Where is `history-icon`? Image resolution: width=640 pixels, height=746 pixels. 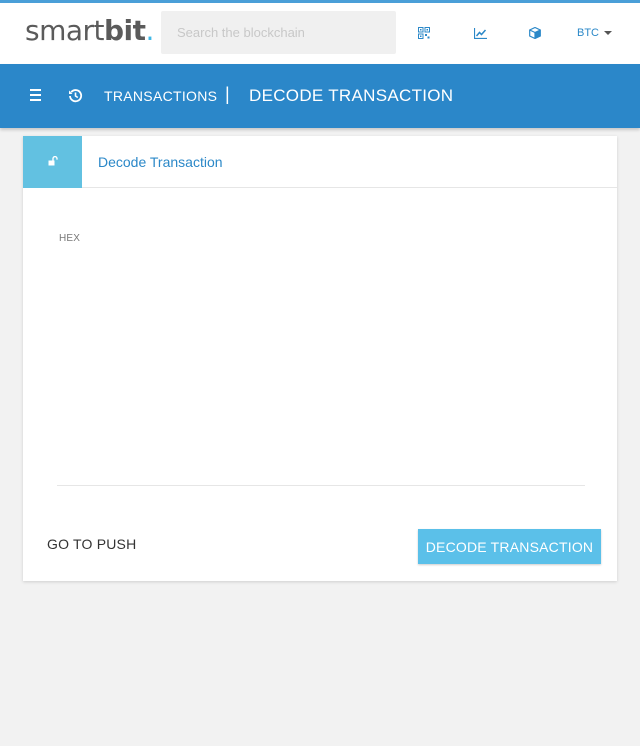
history-icon is located at coordinates (76, 96).